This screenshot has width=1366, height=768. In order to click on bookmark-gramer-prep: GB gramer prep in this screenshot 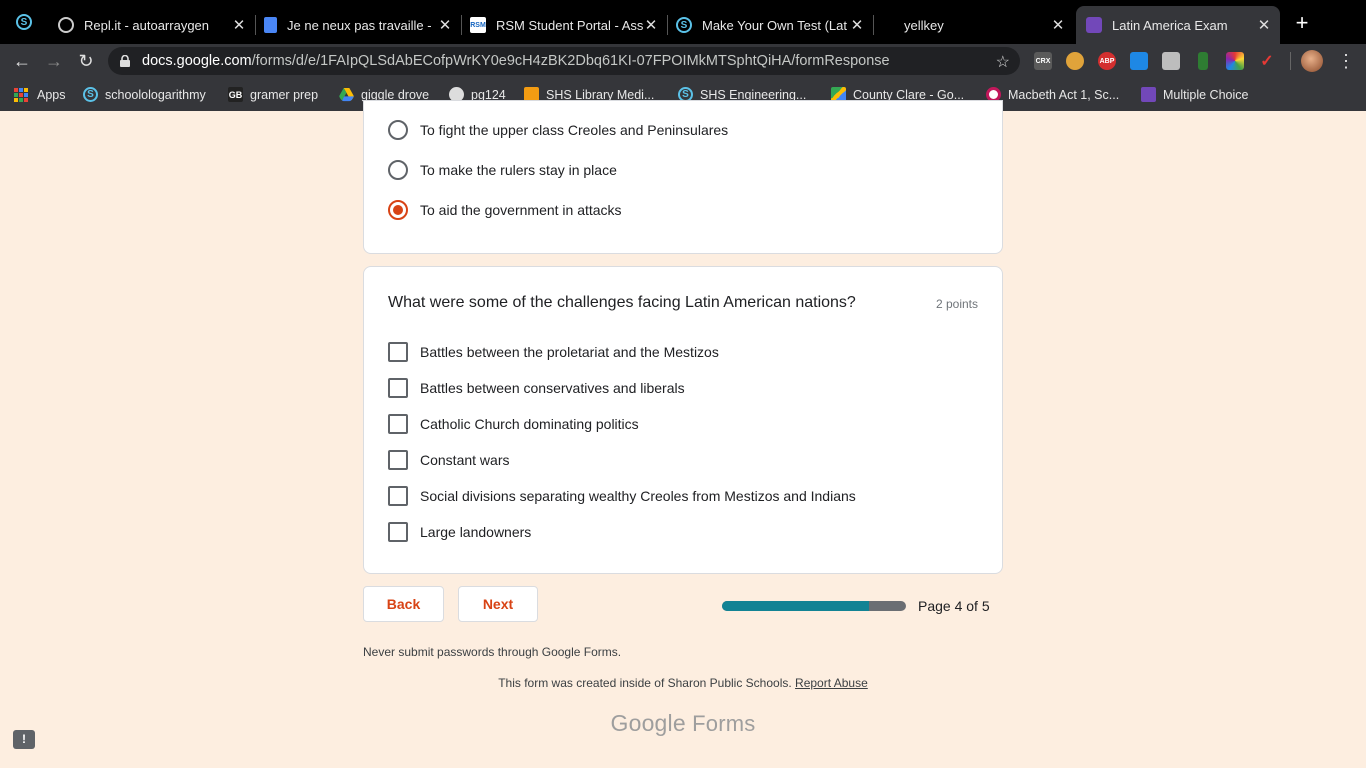, I will do `click(273, 94)`.